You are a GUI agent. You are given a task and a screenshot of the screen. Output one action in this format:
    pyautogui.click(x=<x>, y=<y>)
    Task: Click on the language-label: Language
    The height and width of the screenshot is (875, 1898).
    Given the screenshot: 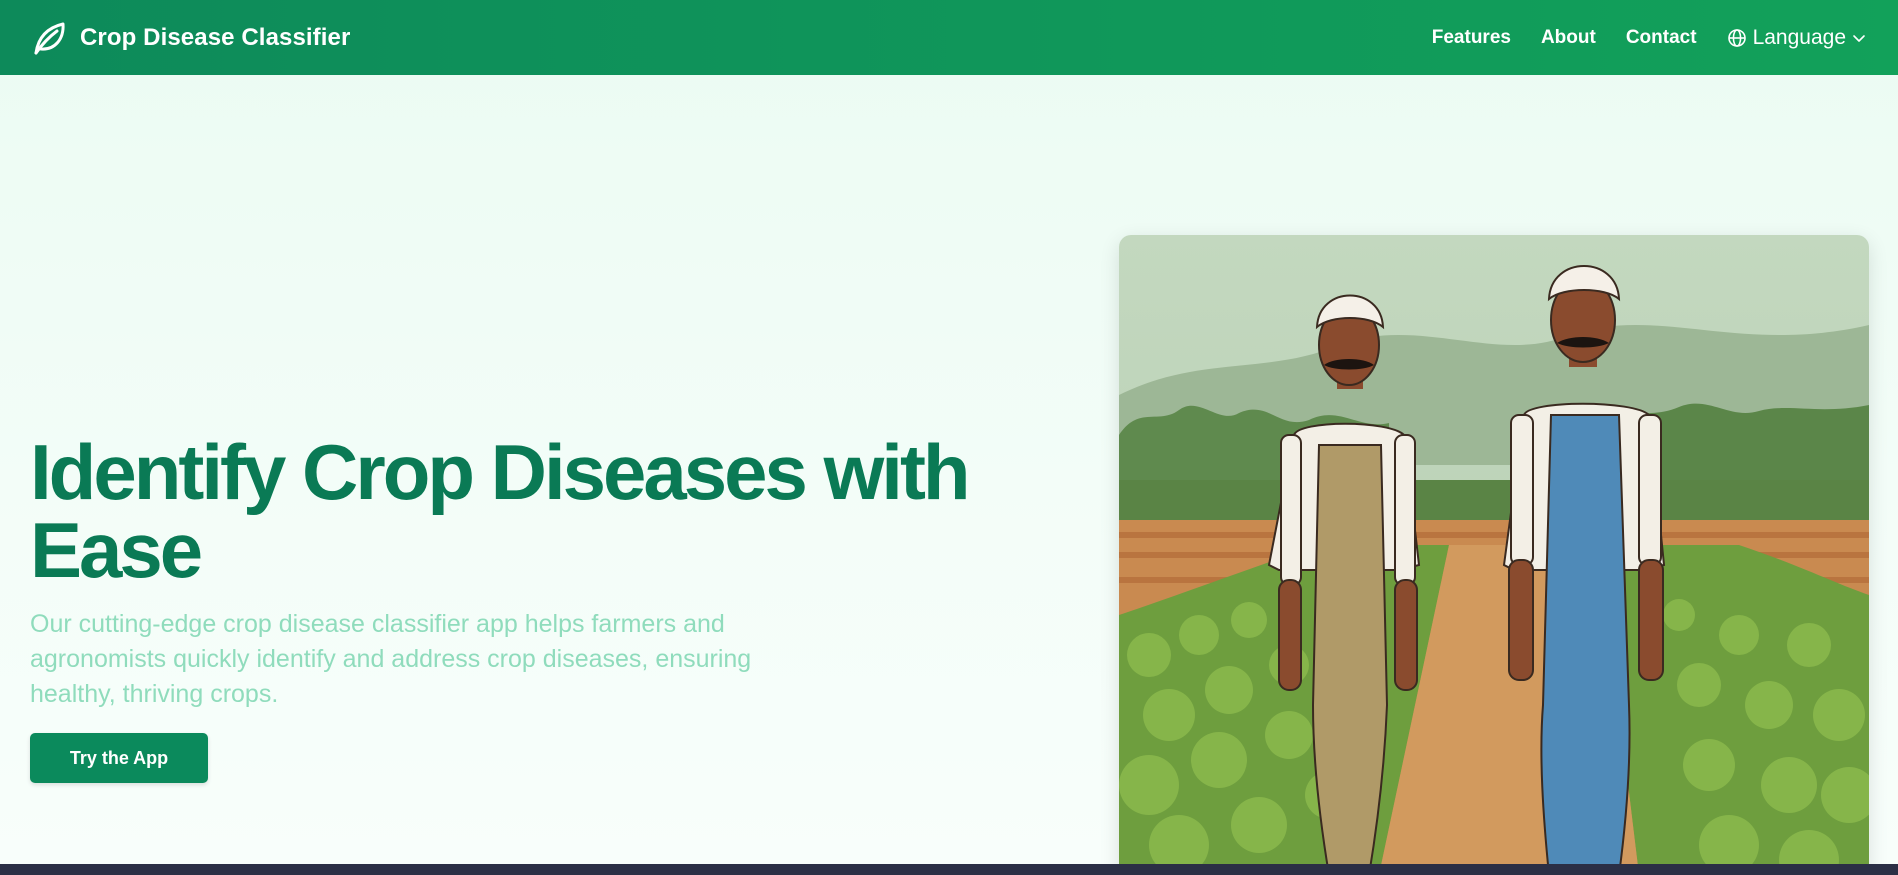 What is the action you would take?
    pyautogui.click(x=1799, y=37)
    